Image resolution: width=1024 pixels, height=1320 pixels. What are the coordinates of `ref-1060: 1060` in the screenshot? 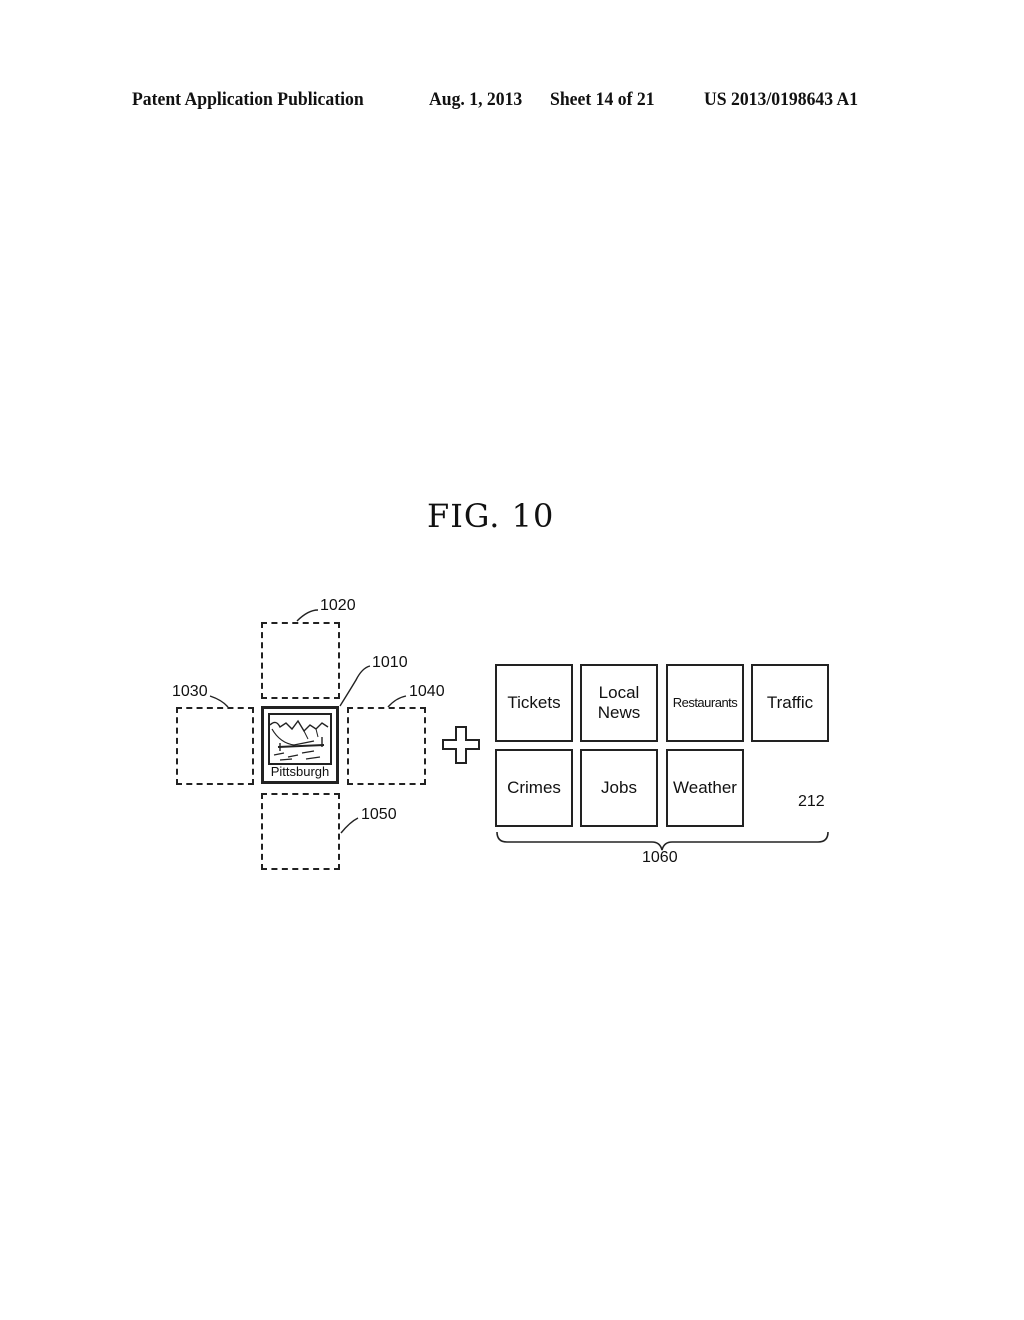 It's located at (660, 857).